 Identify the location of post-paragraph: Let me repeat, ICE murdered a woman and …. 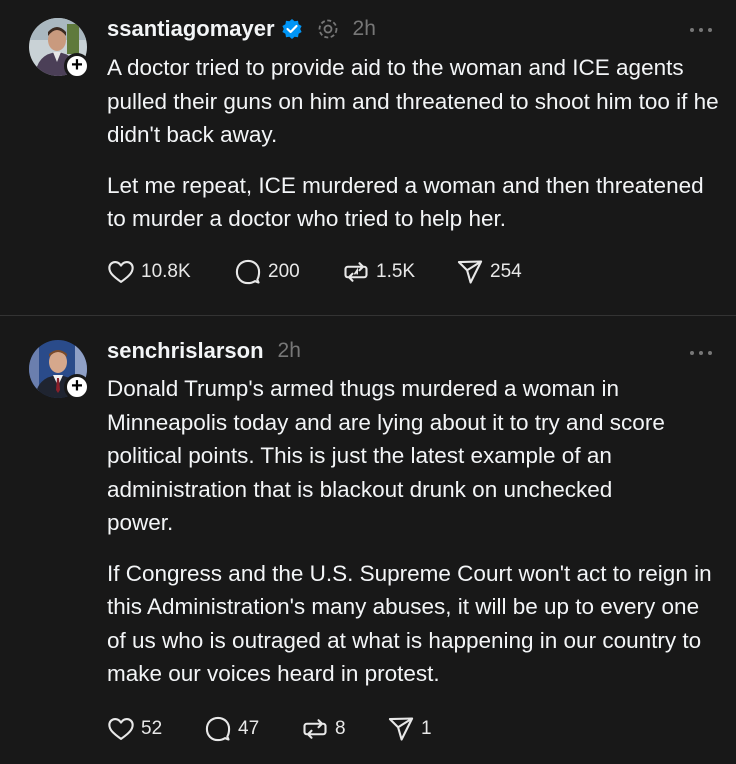
(405, 202).